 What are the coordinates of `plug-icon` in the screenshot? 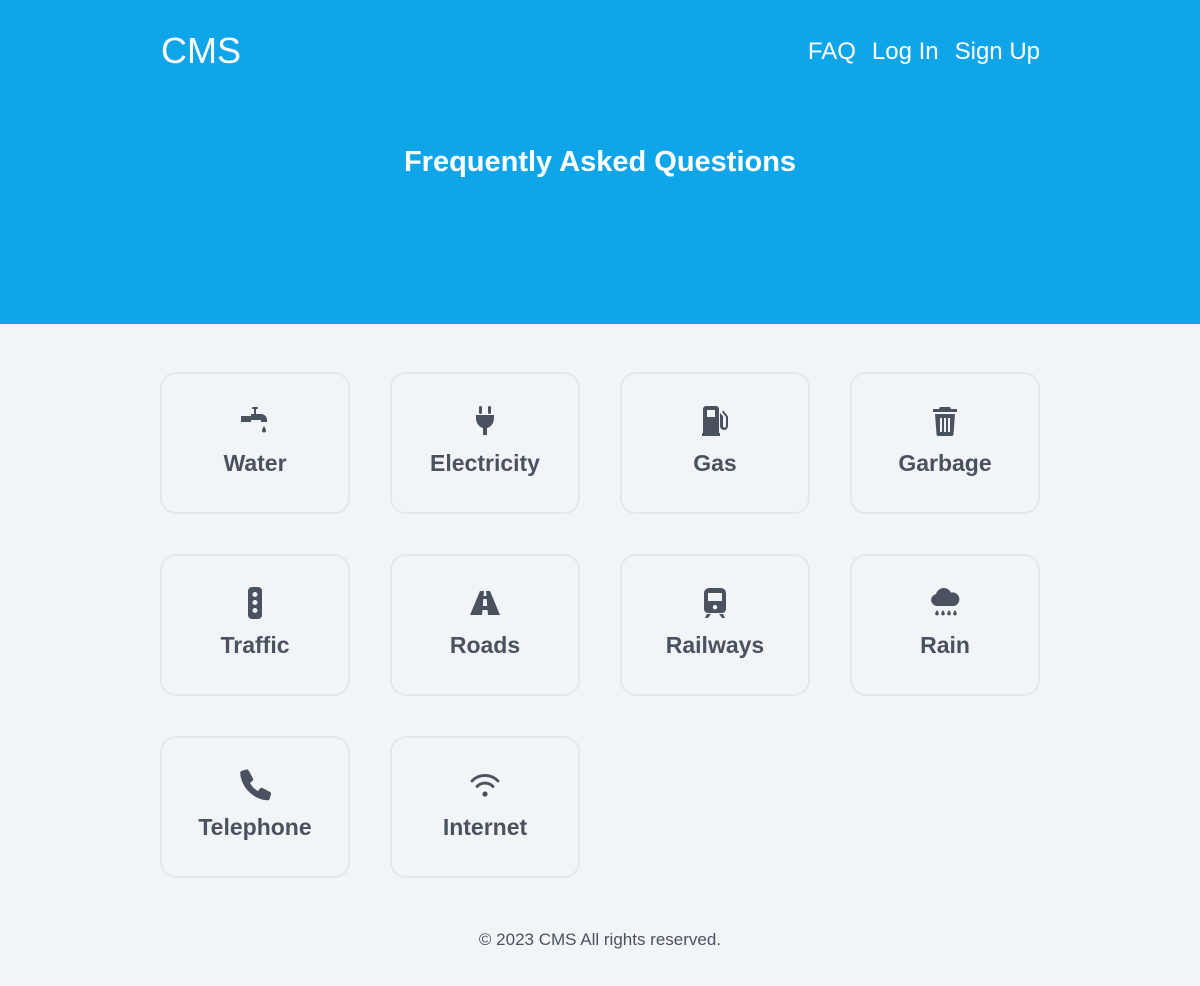 It's located at (485, 421).